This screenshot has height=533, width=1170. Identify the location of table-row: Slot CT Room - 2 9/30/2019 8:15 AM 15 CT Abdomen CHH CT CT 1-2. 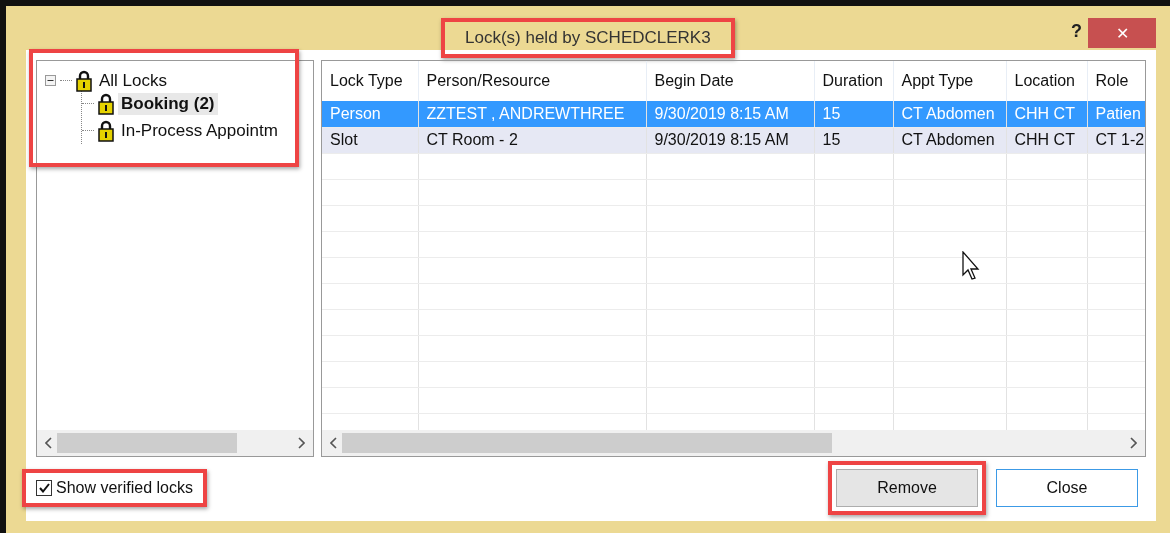
(733, 140).